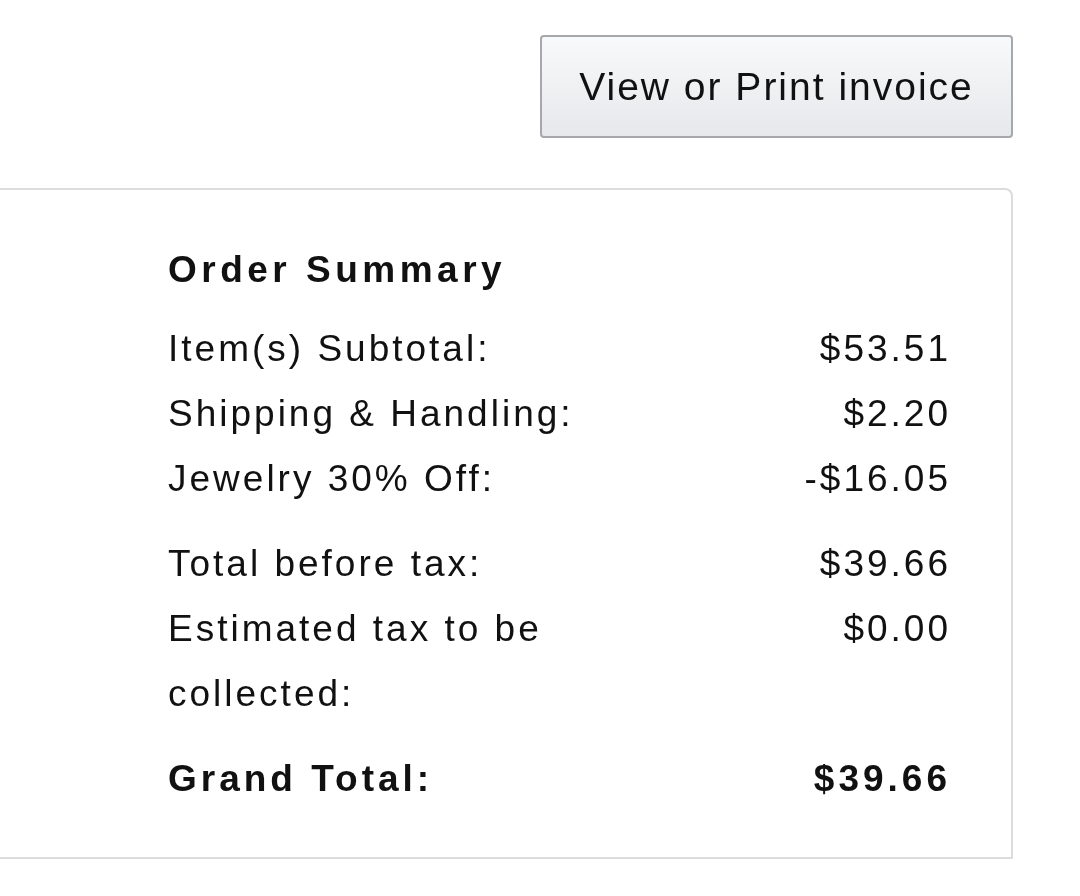  What do you see at coordinates (301, 779) in the screenshot?
I see `summary-label: Grand Total:` at bounding box center [301, 779].